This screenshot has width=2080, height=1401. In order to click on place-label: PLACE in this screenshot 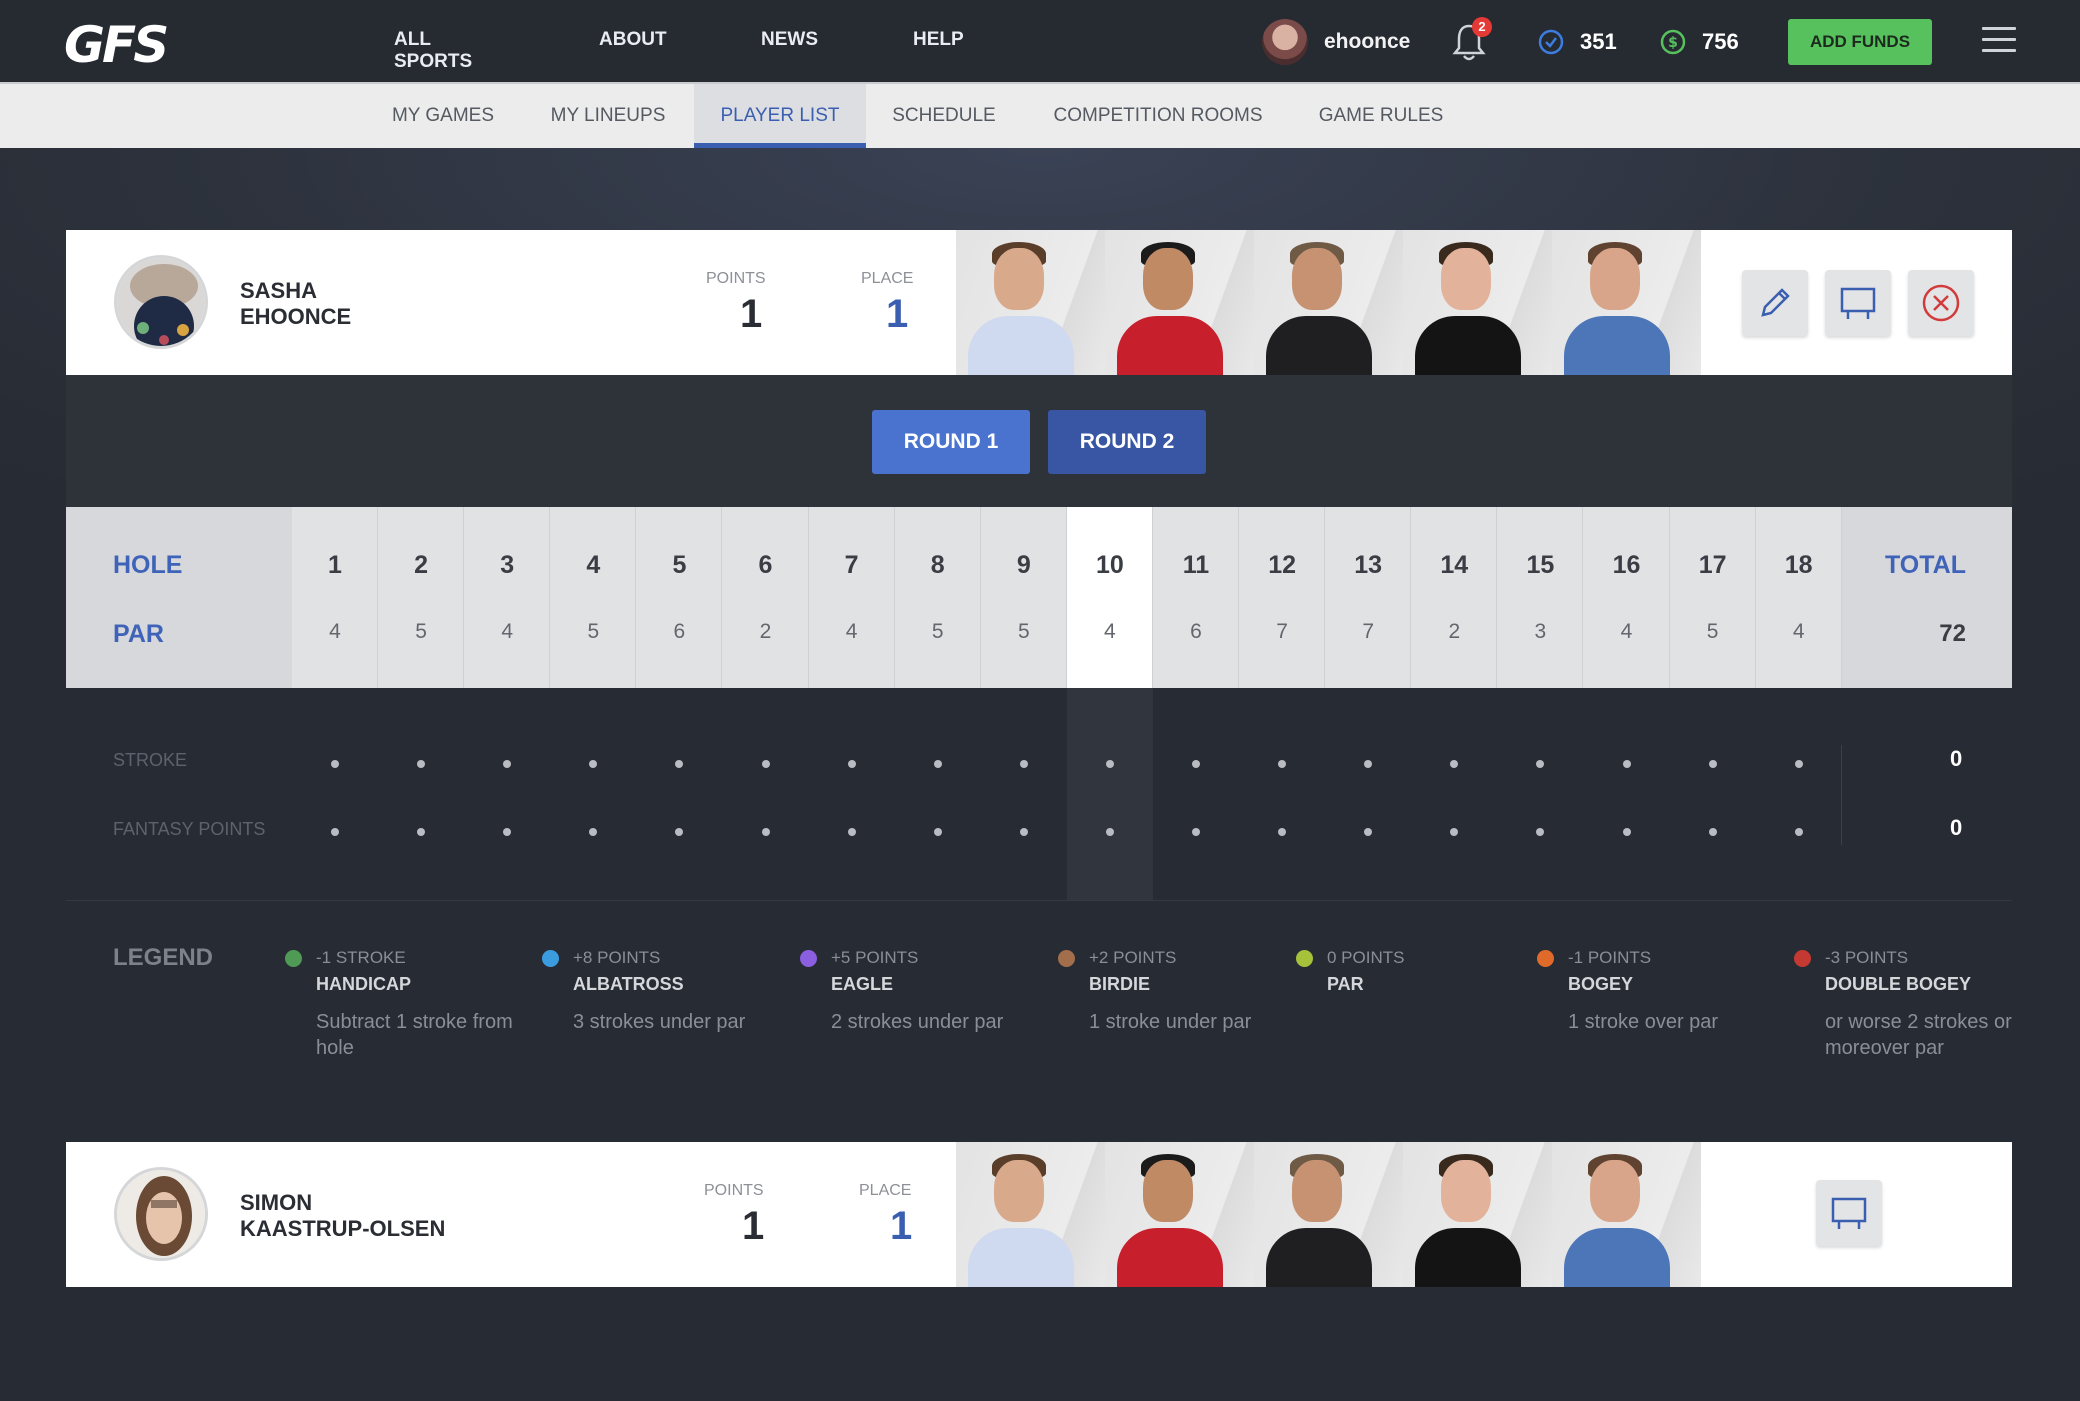, I will do `click(885, 1190)`.